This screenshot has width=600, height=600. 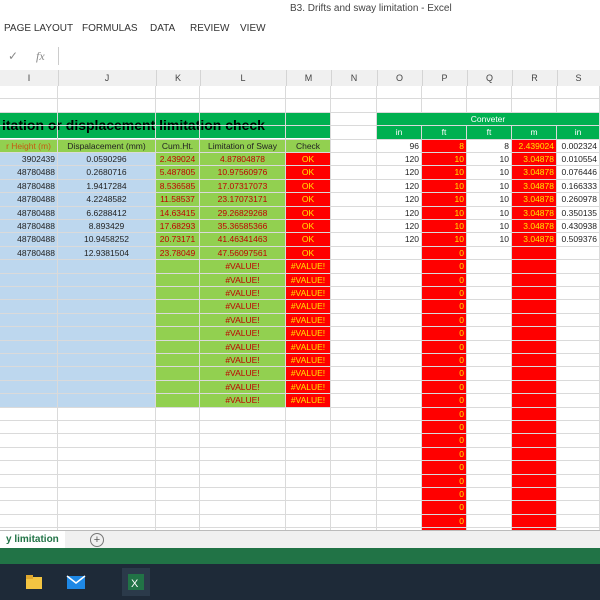 What do you see at coordinates (97, 540) in the screenshot?
I see `add-sheet-button: +` at bounding box center [97, 540].